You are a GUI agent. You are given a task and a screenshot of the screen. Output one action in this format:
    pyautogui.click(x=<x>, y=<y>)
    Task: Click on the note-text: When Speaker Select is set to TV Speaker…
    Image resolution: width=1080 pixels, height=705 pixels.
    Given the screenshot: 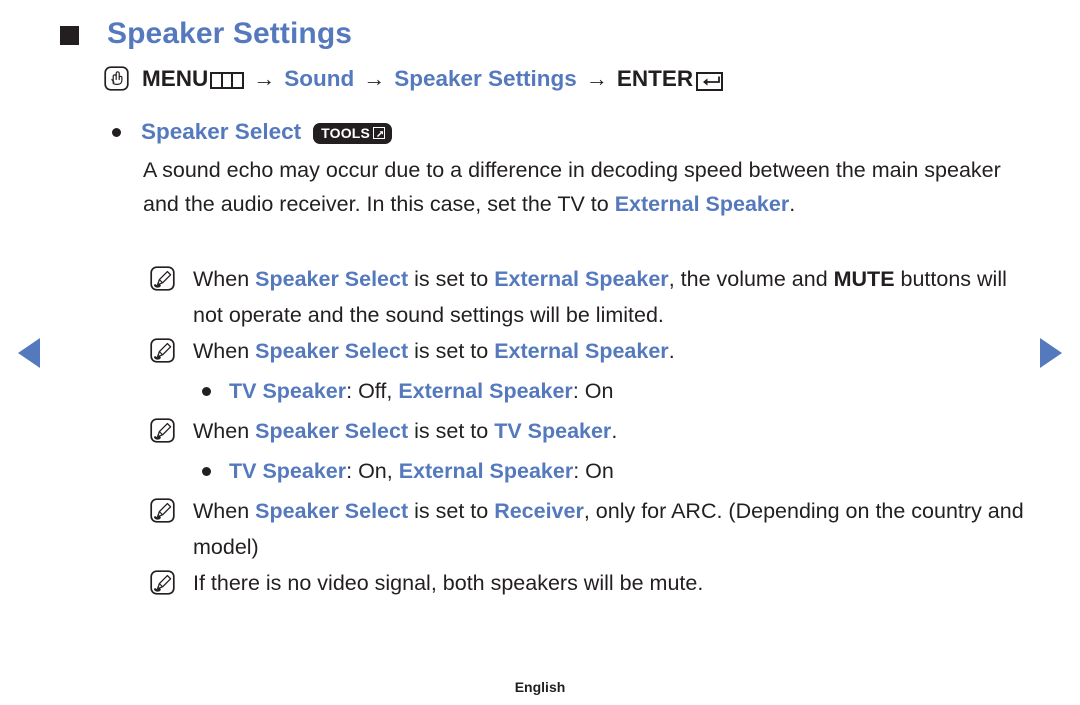 What is the action you would take?
    pyautogui.click(x=611, y=431)
    